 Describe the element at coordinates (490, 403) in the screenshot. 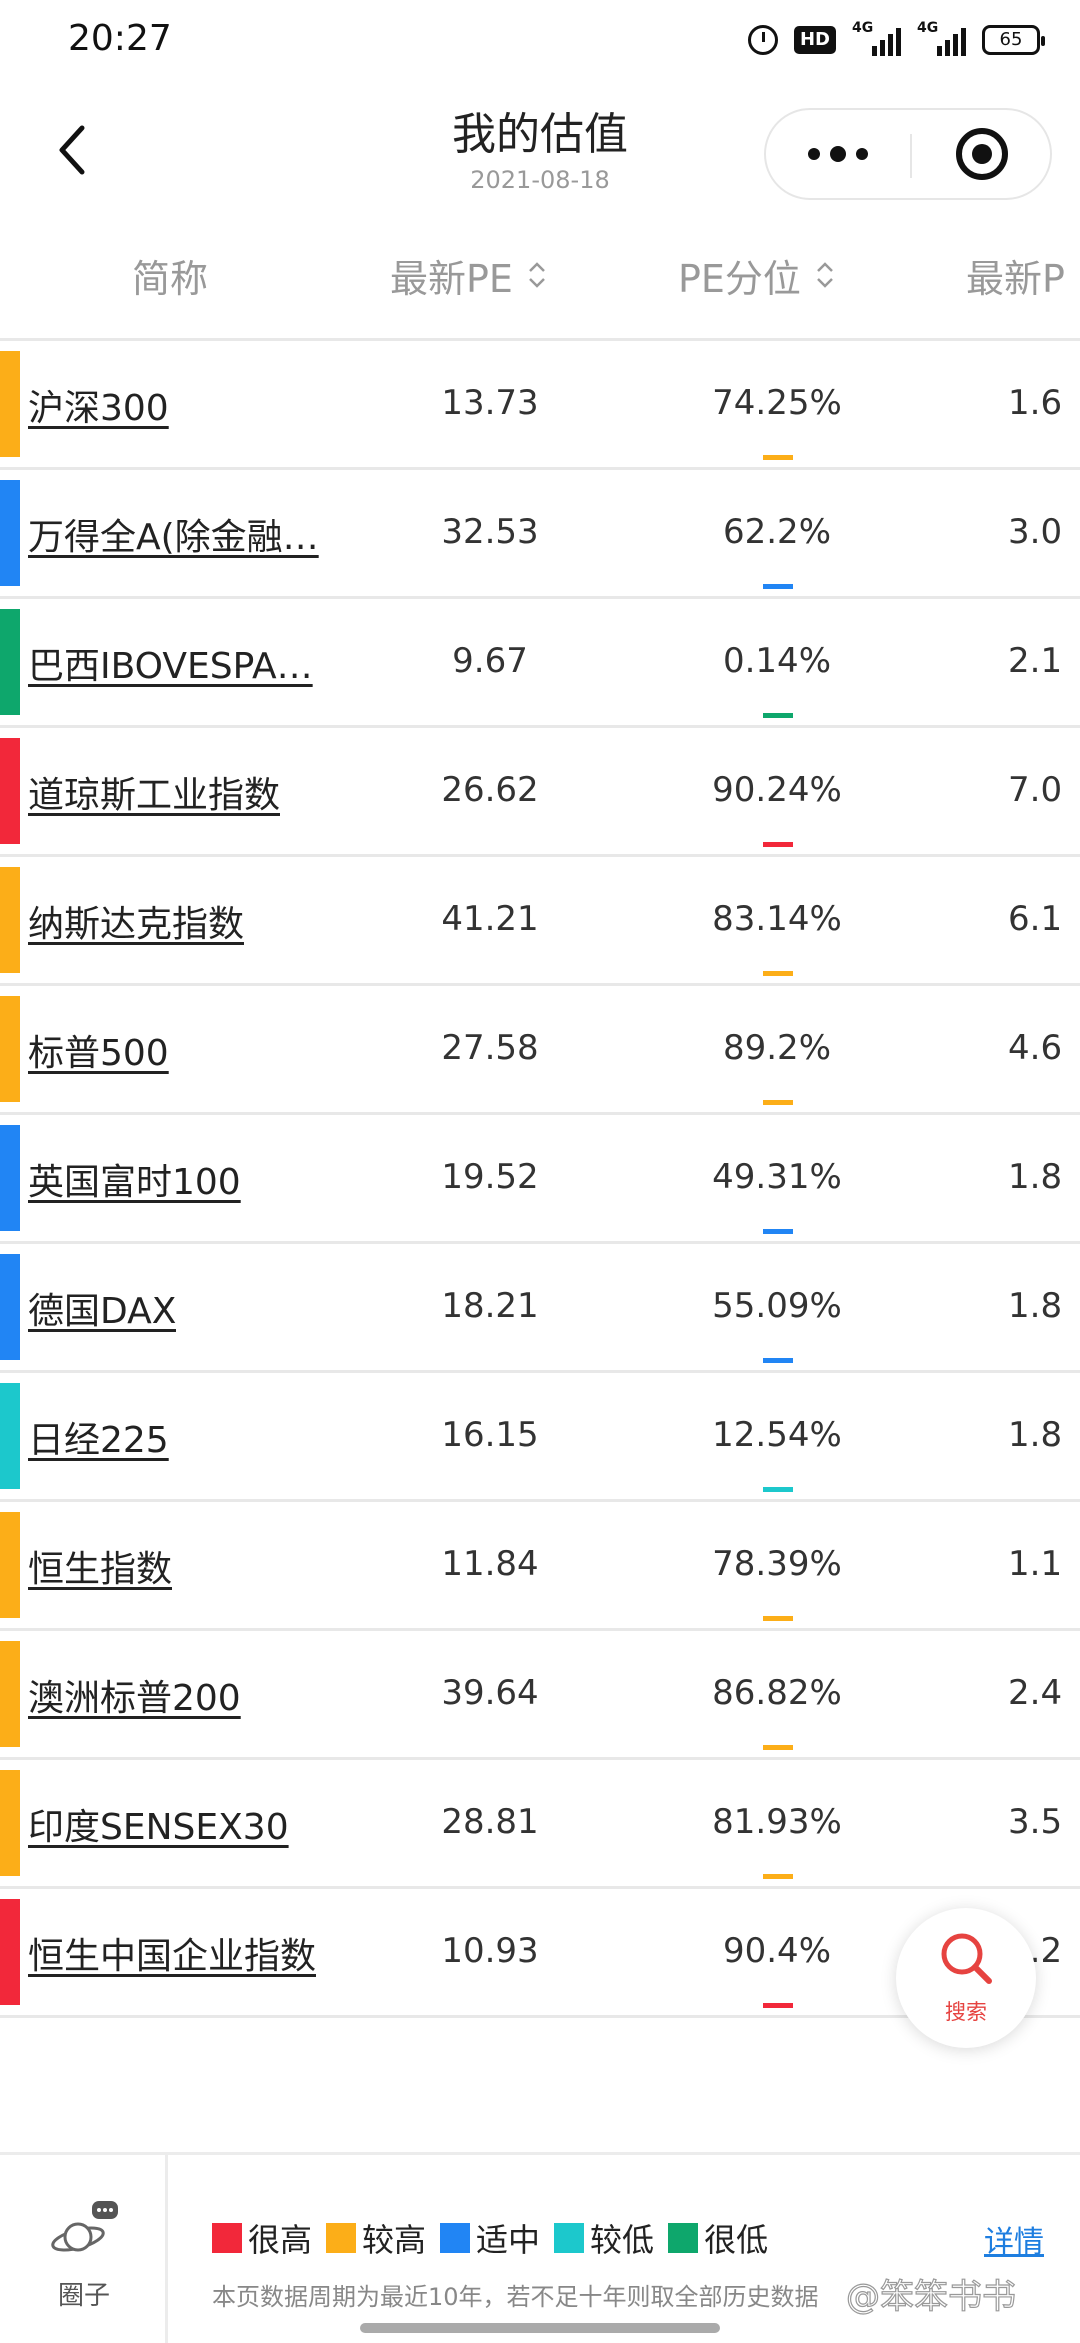

I see `latest-pe-value: 13.73` at that location.